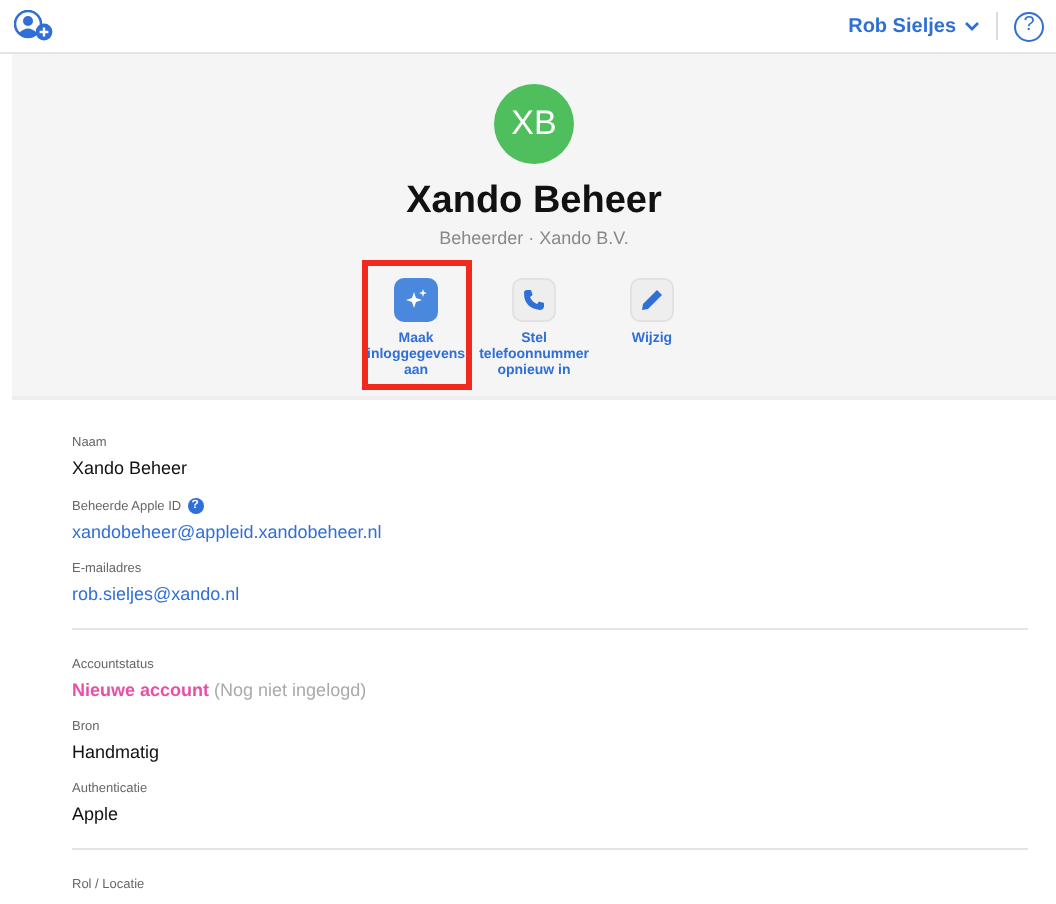 The width and height of the screenshot is (1056, 904). I want to click on phone-icon, so click(534, 300).